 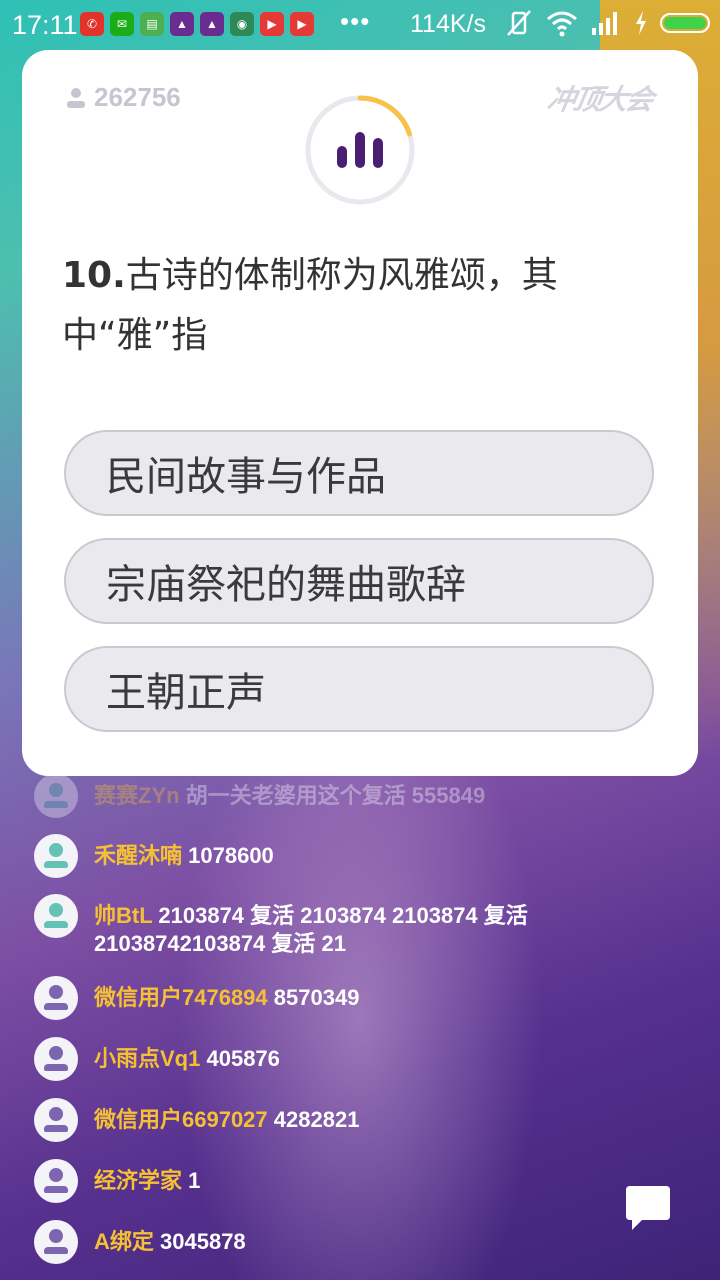 What do you see at coordinates (124, 1241) in the screenshot?
I see `comment-username: A绑定` at bounding box center [124, 1241].